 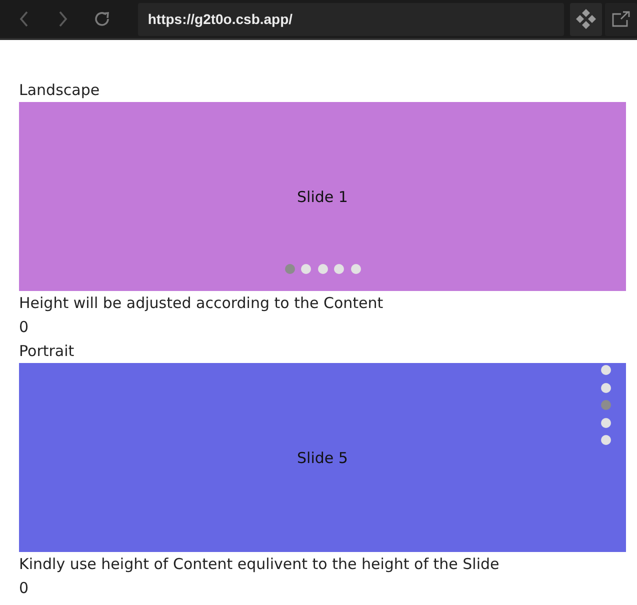 What do you see at coordinates (101, 19) in the screenshot?
I see `reload-icon` at bounding box center [101, 19].